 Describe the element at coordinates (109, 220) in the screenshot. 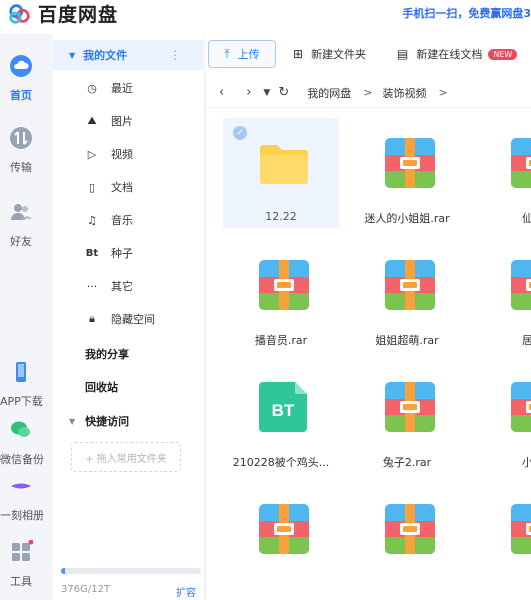

I see `sidebar-item-music: ♫ 音乐` at that location.